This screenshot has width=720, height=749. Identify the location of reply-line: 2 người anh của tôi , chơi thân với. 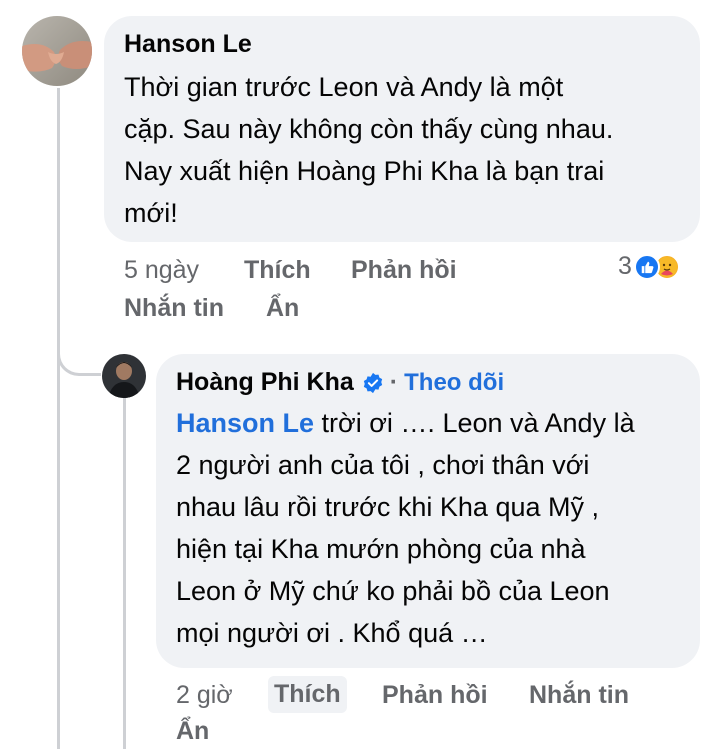
(383, 465).